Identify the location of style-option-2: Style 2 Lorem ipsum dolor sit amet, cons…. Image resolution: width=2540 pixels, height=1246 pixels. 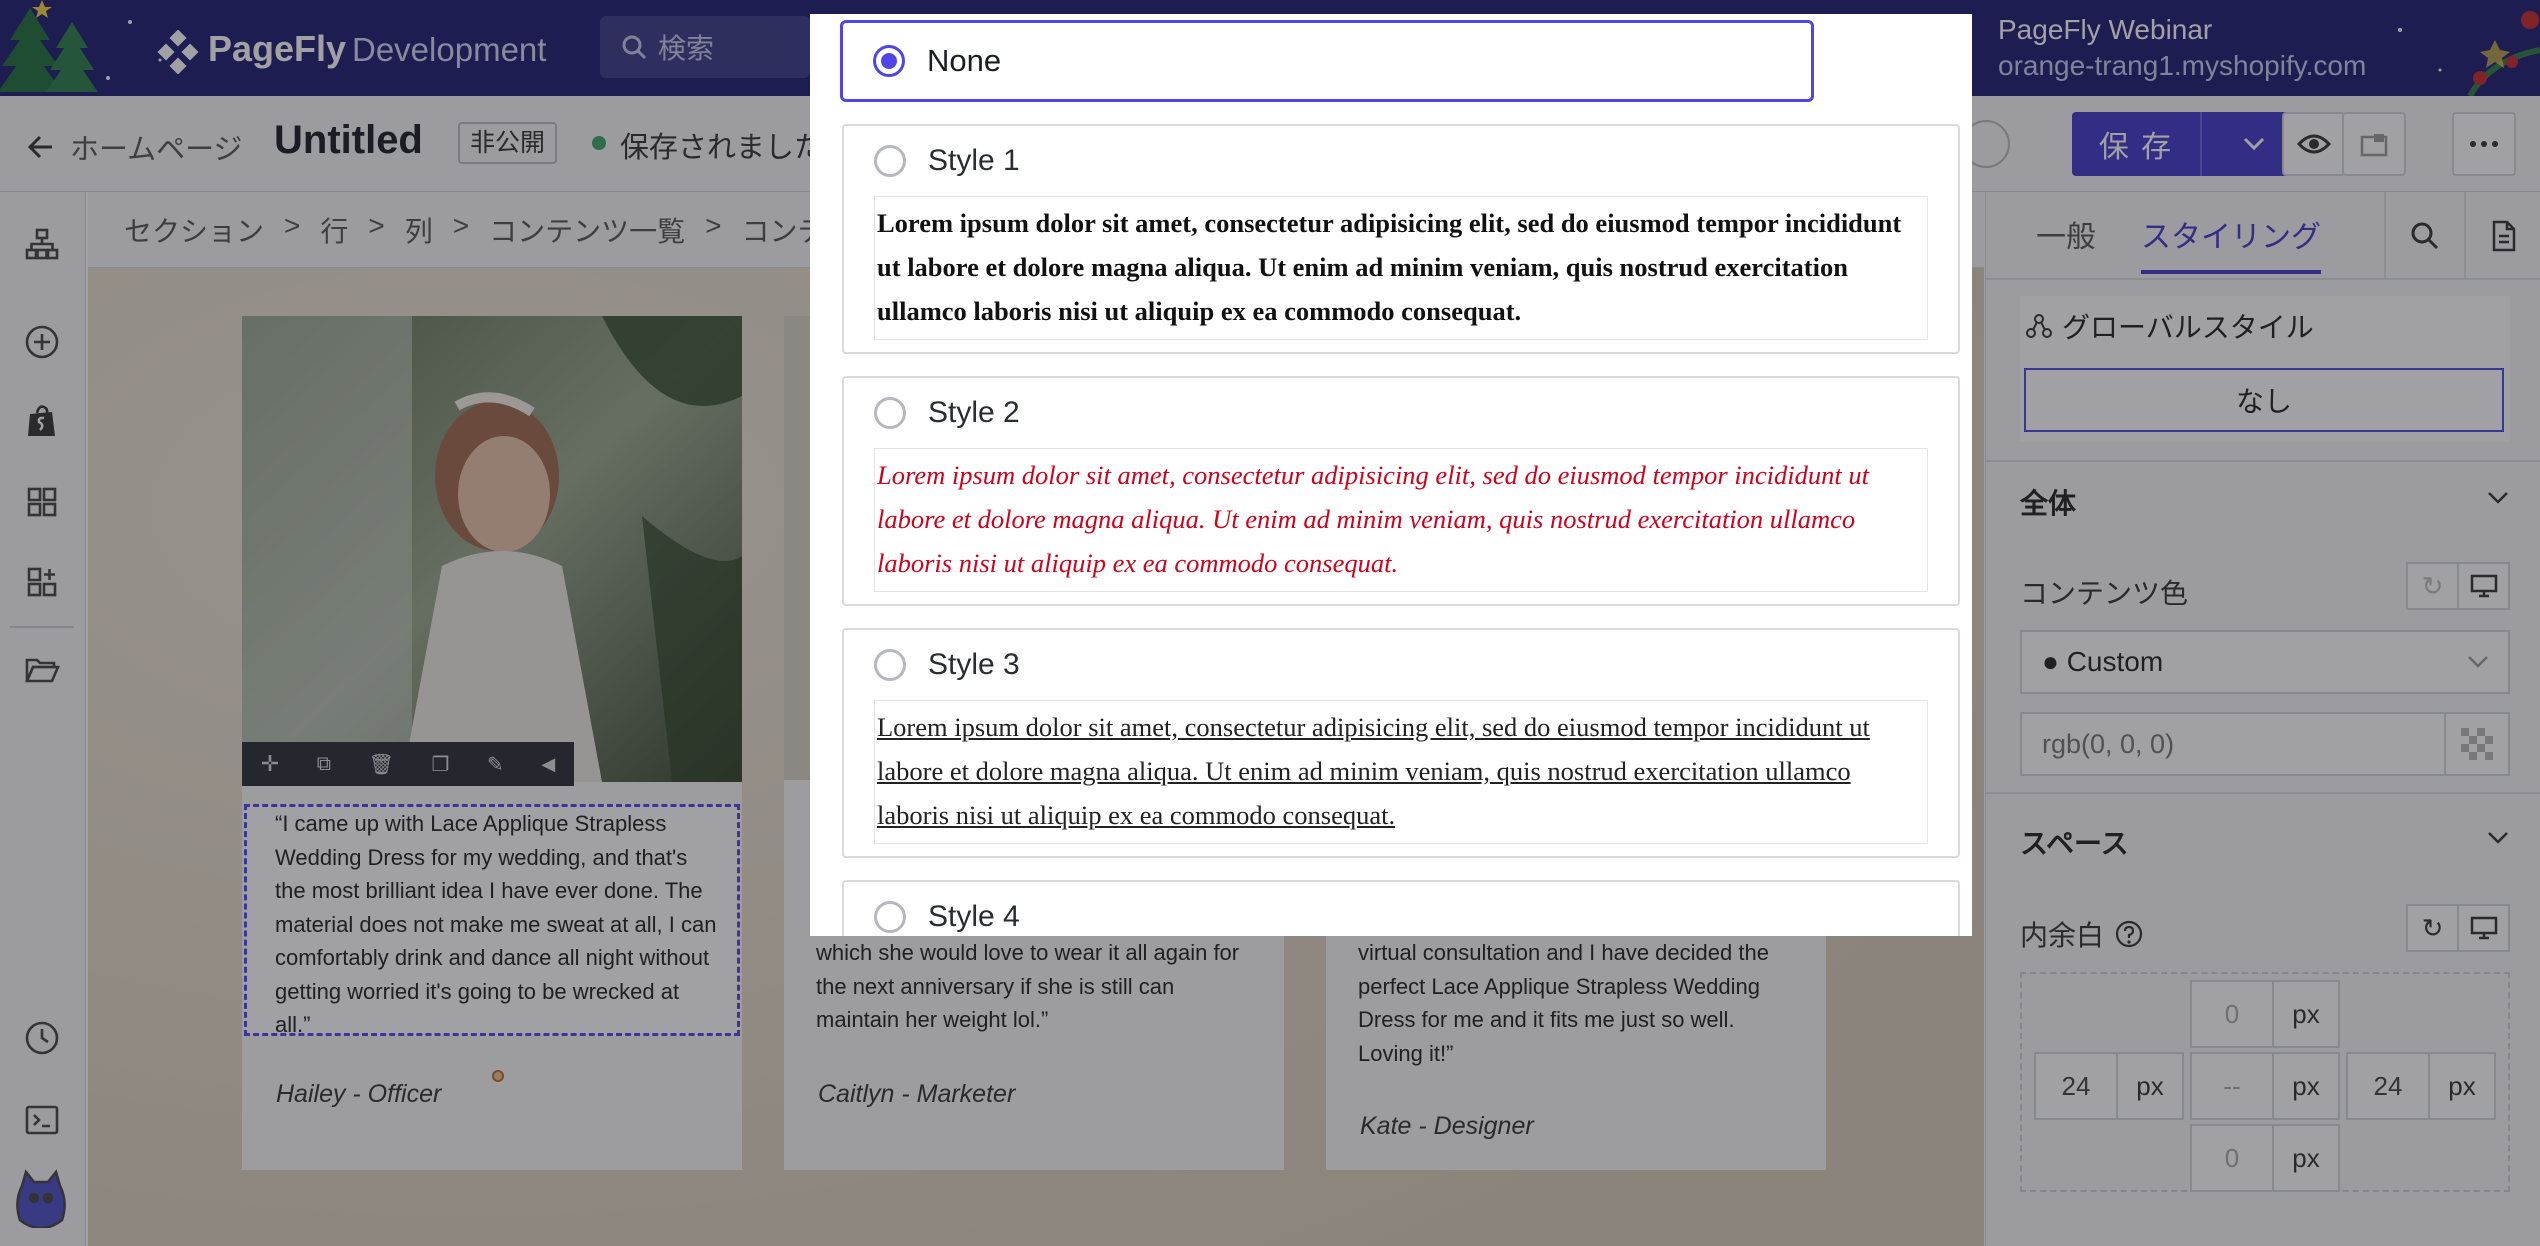
(1401, 491).